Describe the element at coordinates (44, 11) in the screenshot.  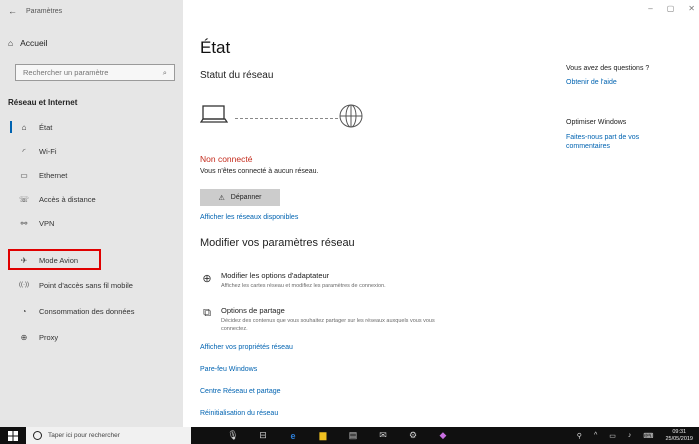
I see `window-title: Paramètres` at that location.